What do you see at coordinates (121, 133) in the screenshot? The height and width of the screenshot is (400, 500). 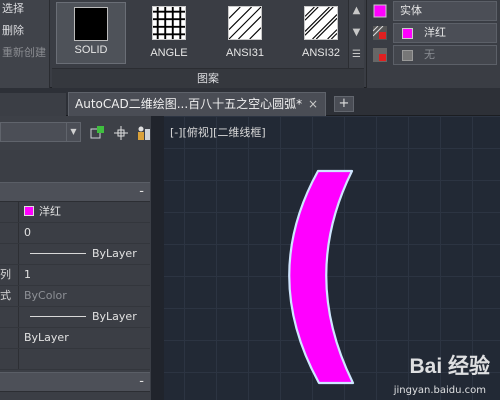 I see `select-objects-icon` at bounding box center [121, 133].